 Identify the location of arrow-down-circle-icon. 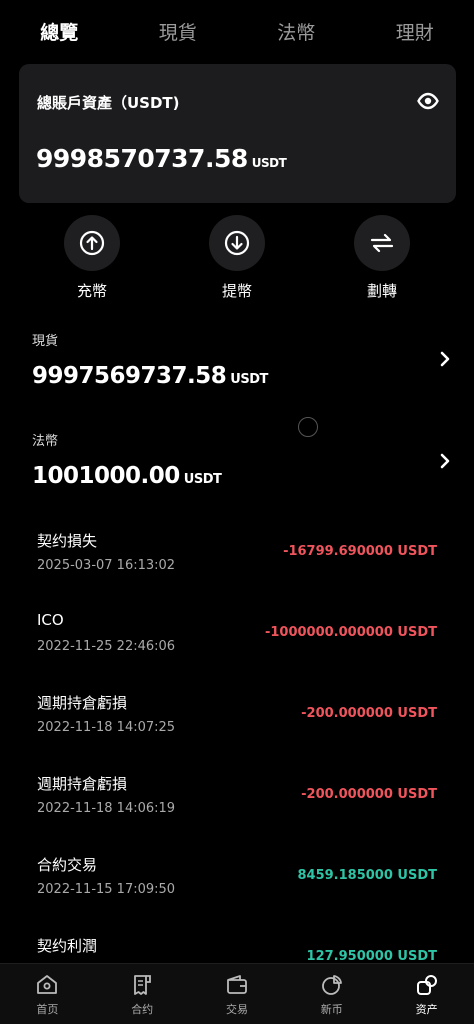
(237, 243).